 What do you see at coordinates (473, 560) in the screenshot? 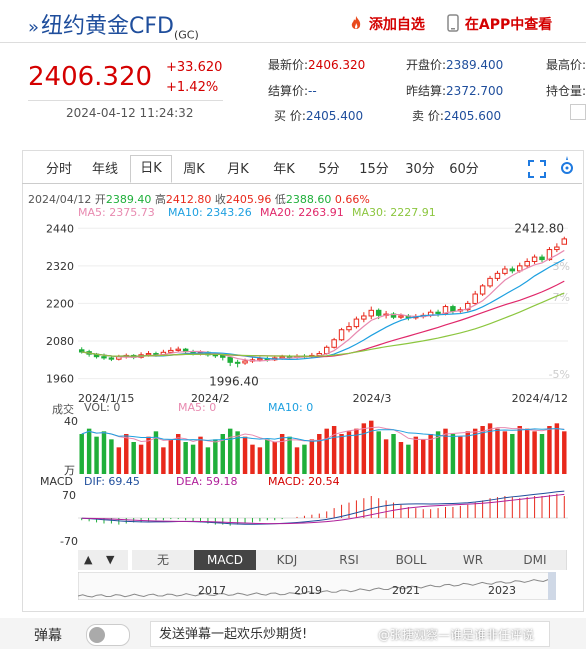
I see `indicator-wr: WR` at bounding box center [473, 560].